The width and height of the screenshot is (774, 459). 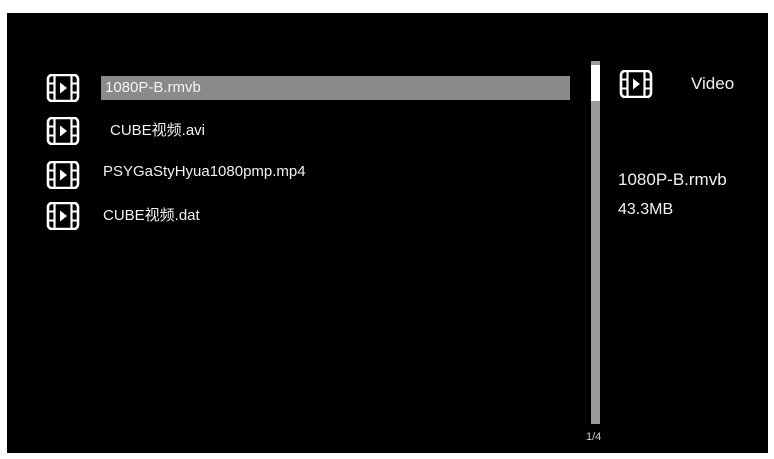 I want to click on media-type-label: Video, so click(x=713, y=83).